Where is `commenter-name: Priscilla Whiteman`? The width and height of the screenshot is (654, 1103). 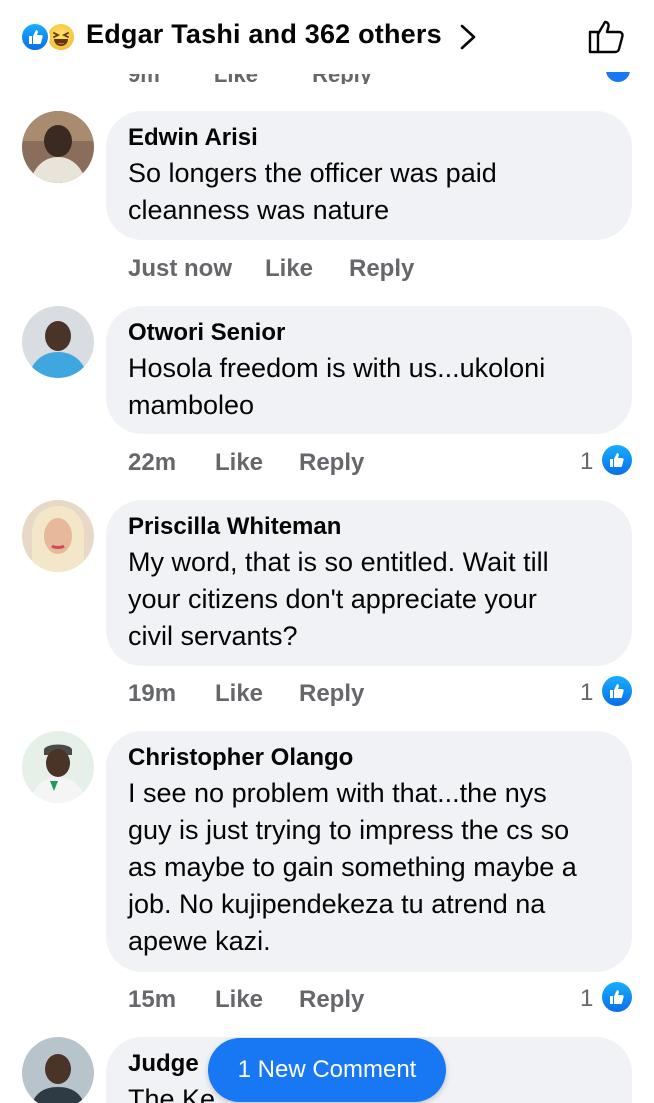
commenter-name: Priscilla Whiteman is located at coordinates (369, 527).